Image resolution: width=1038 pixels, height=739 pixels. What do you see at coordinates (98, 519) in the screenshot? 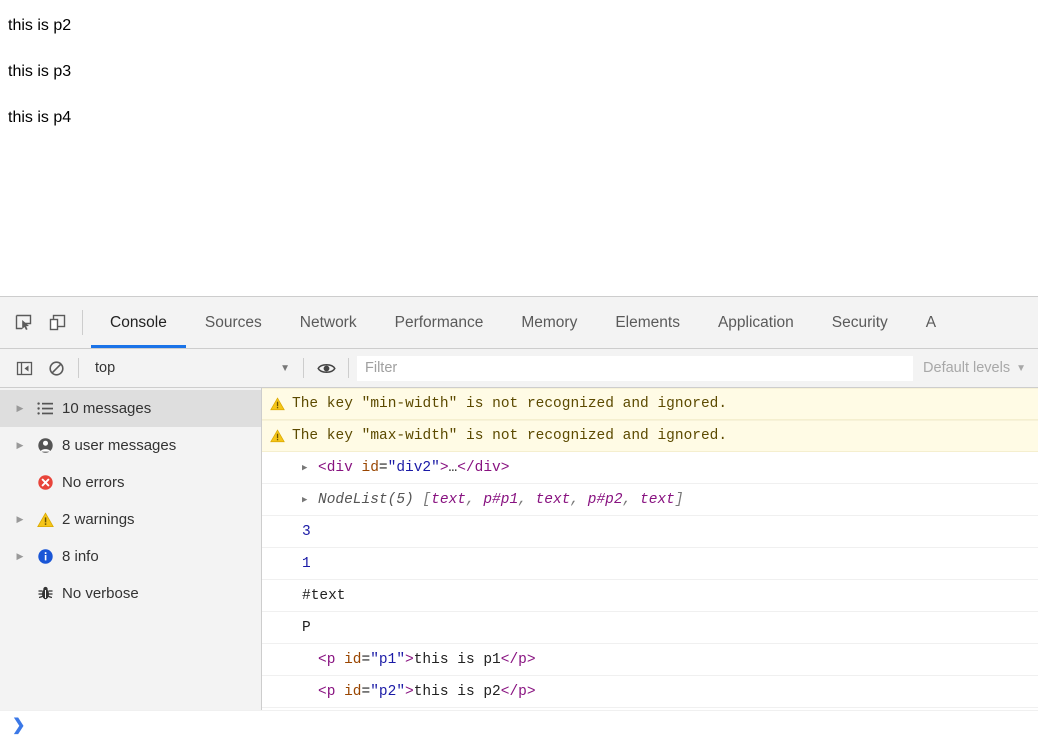
I see `sidebar-item-label: 2 warnings` at bounding box center [98, 519].